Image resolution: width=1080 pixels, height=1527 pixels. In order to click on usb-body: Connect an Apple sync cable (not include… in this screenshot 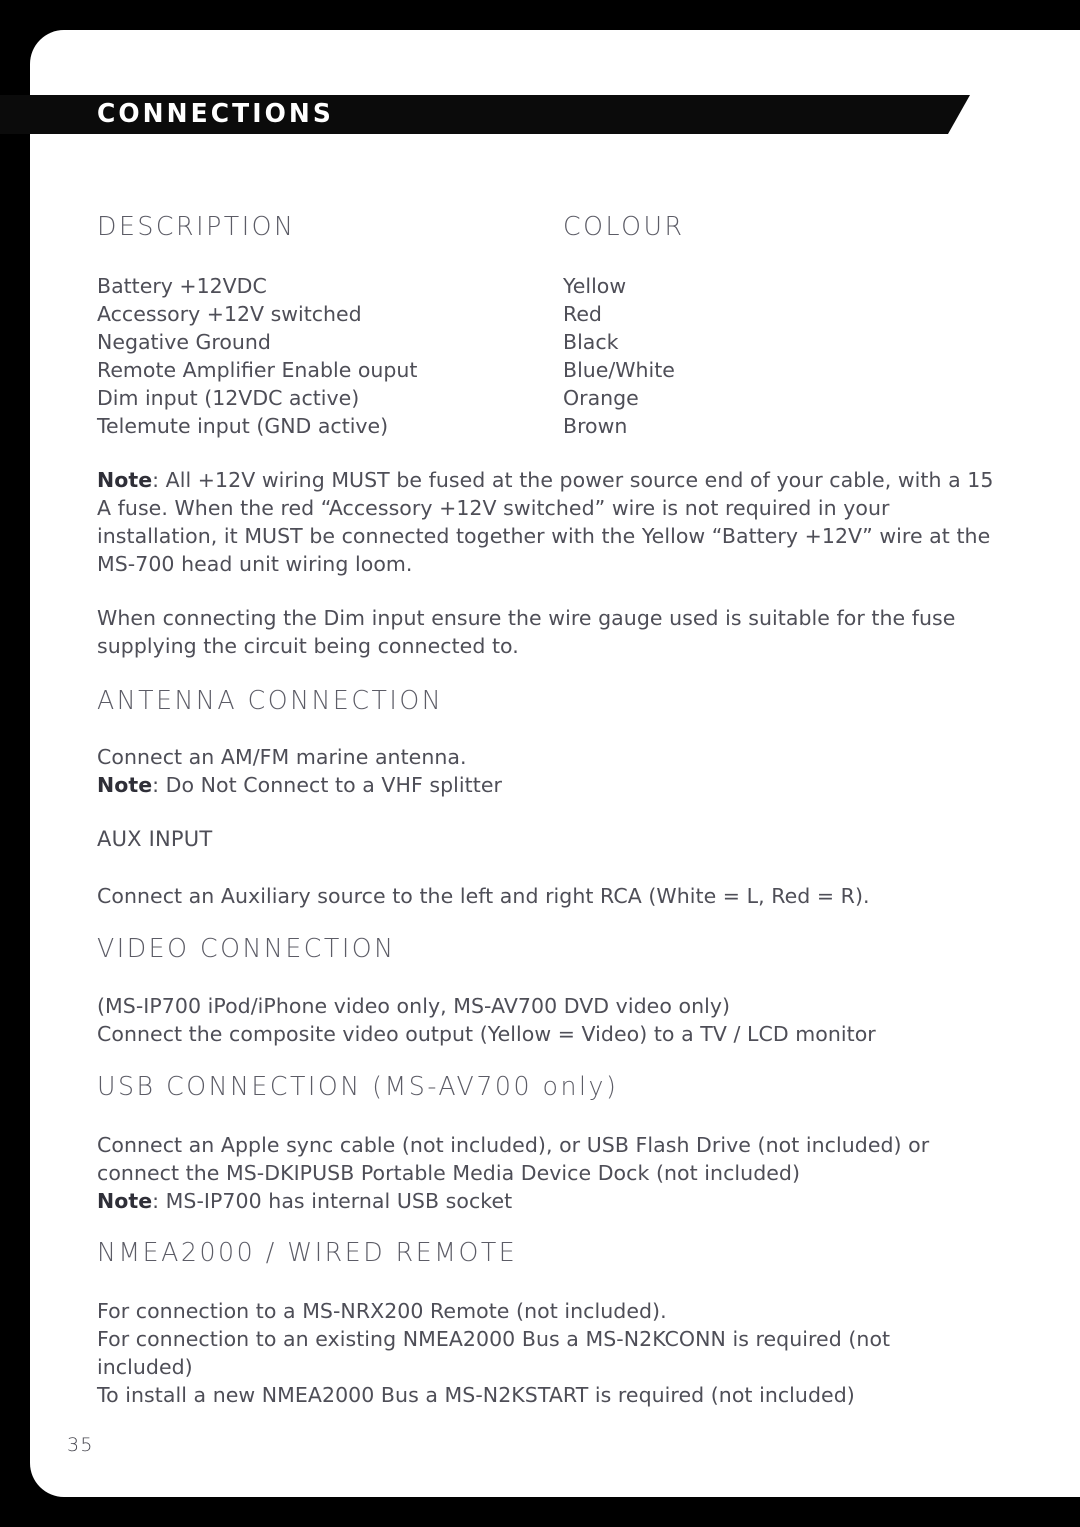, I will do `click(542, 1173)`.